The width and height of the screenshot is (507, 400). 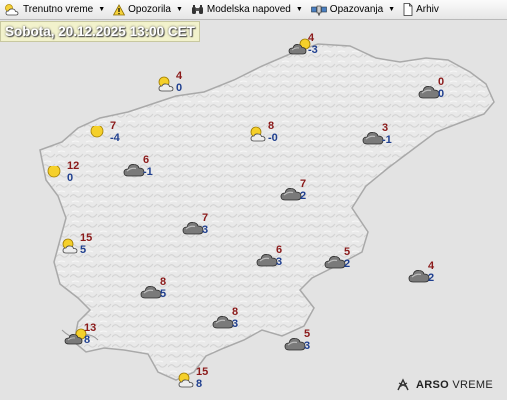 I want to click on nav-label: Opazovanja, so click(x=356, y=9).